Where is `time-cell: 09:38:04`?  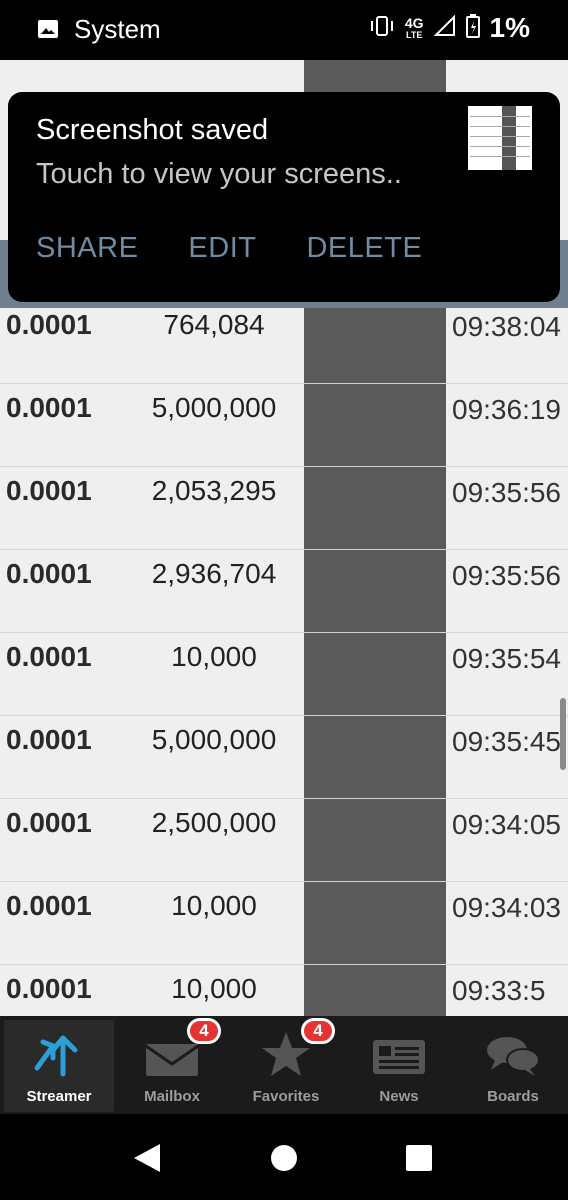
time-cell: 09:38:04 is located at coordinates (506, 326).